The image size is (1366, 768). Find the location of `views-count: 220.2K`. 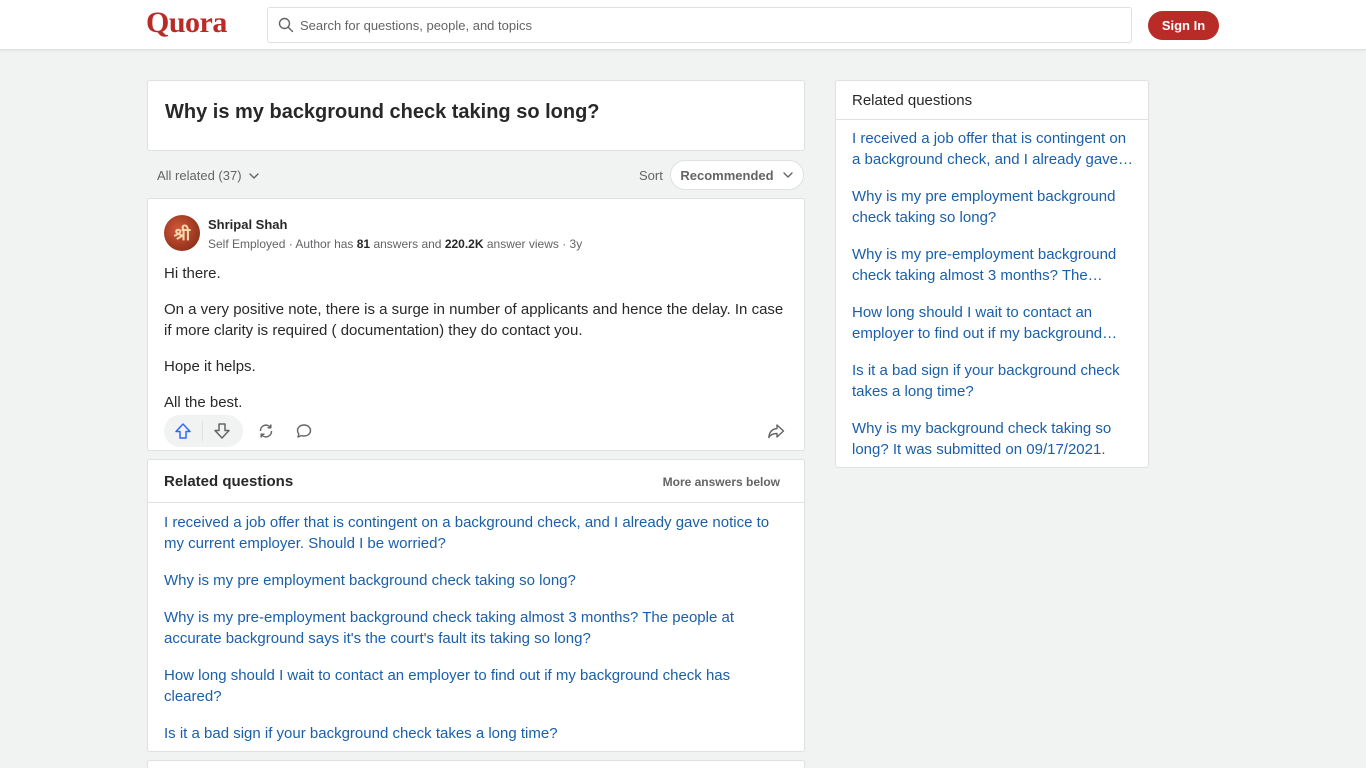

views-count: 220.2K is located at coordinates (464, 244).